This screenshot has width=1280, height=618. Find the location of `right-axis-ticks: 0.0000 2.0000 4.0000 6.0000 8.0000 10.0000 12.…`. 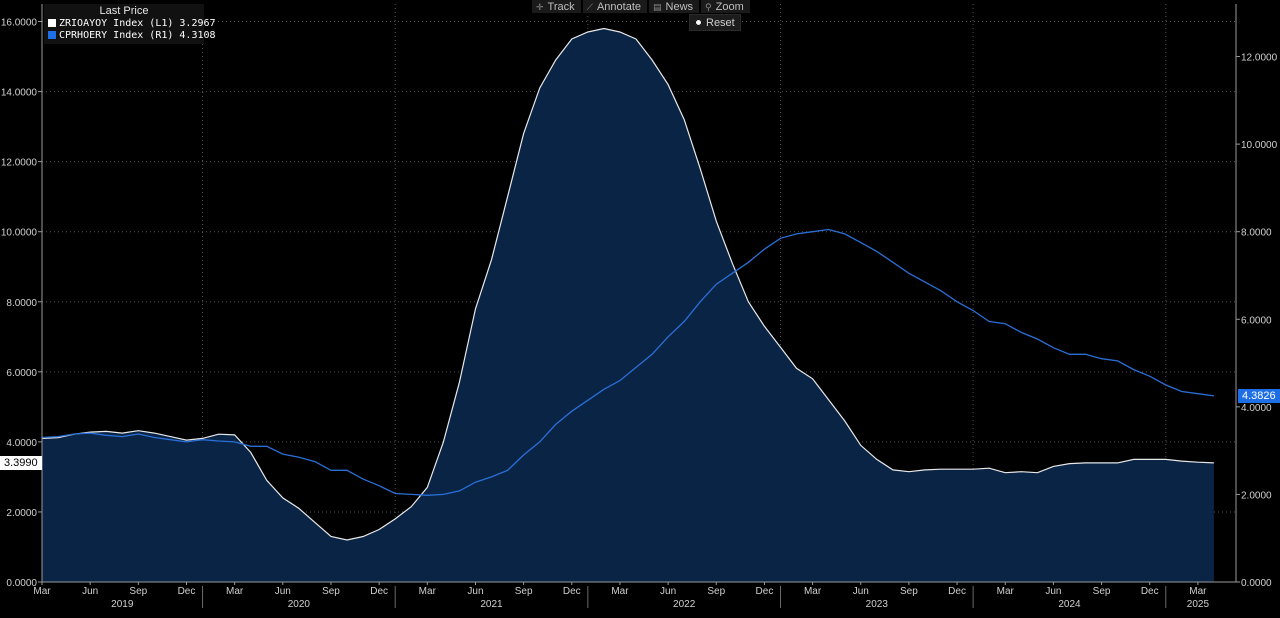

right-axis-ticks: 0.0000 2.0000 4.0000 6.0000 8.0000 10.0000 12.… is located at coordinates (1257, 321).